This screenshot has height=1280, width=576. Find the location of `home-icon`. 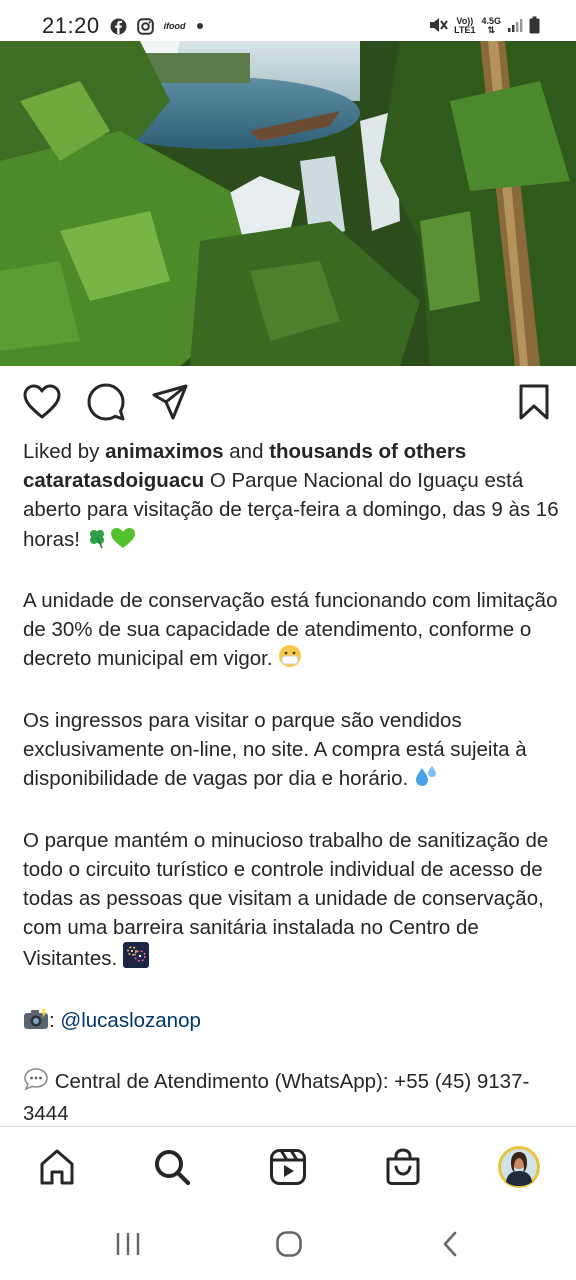

home-icon is located at coordinates (57, 1167).